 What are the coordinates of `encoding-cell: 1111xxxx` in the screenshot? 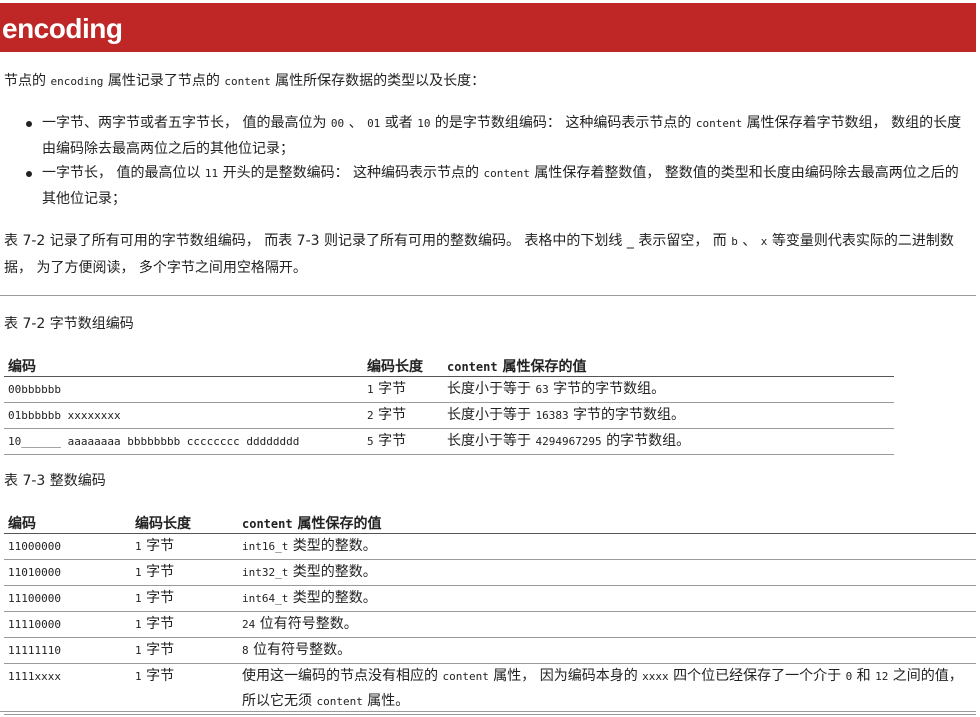 It's located at (67, 689).